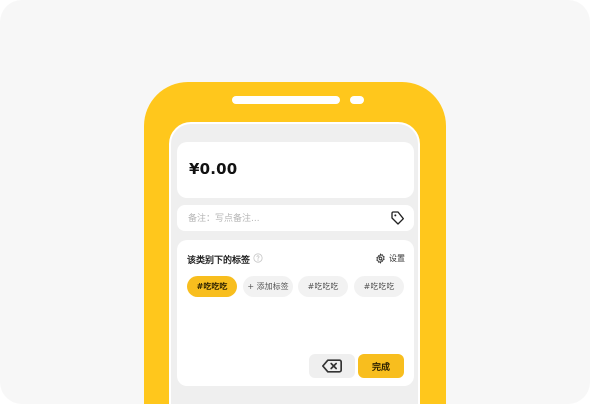  Describe the element at coordinates (397, 258) in the screenshot. I see `settings-label: 设置` at that location.